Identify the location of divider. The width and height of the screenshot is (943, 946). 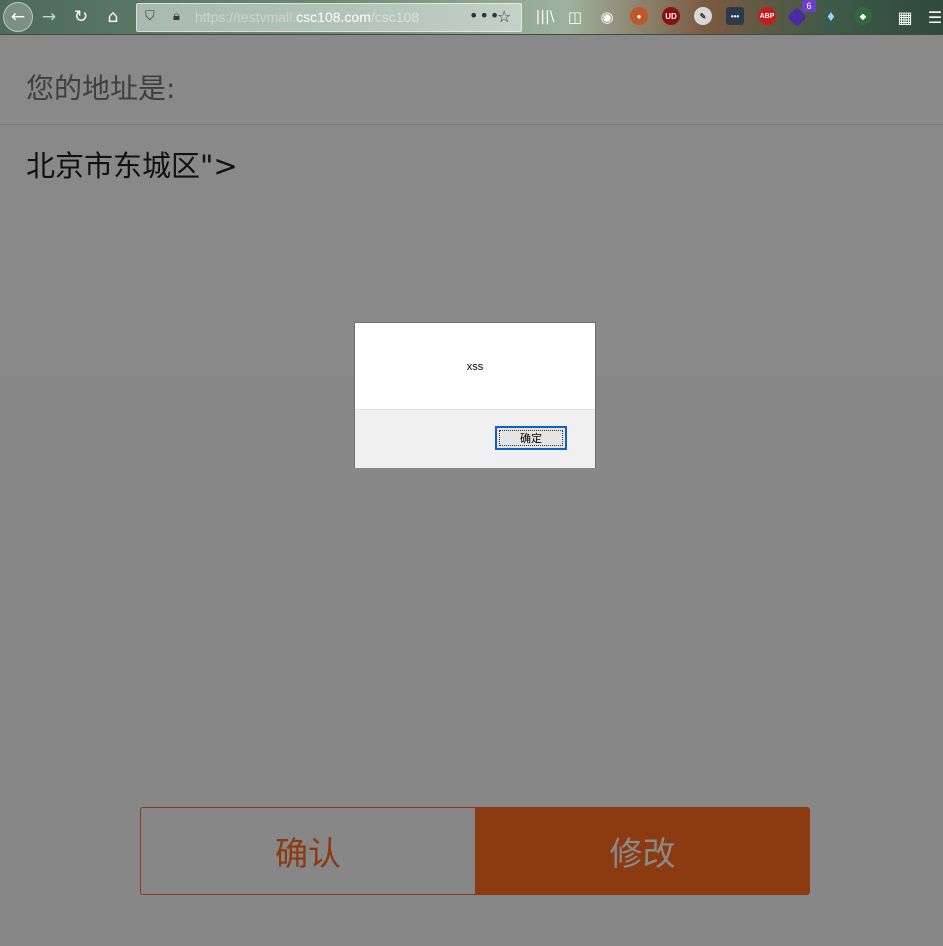
(471, 124).